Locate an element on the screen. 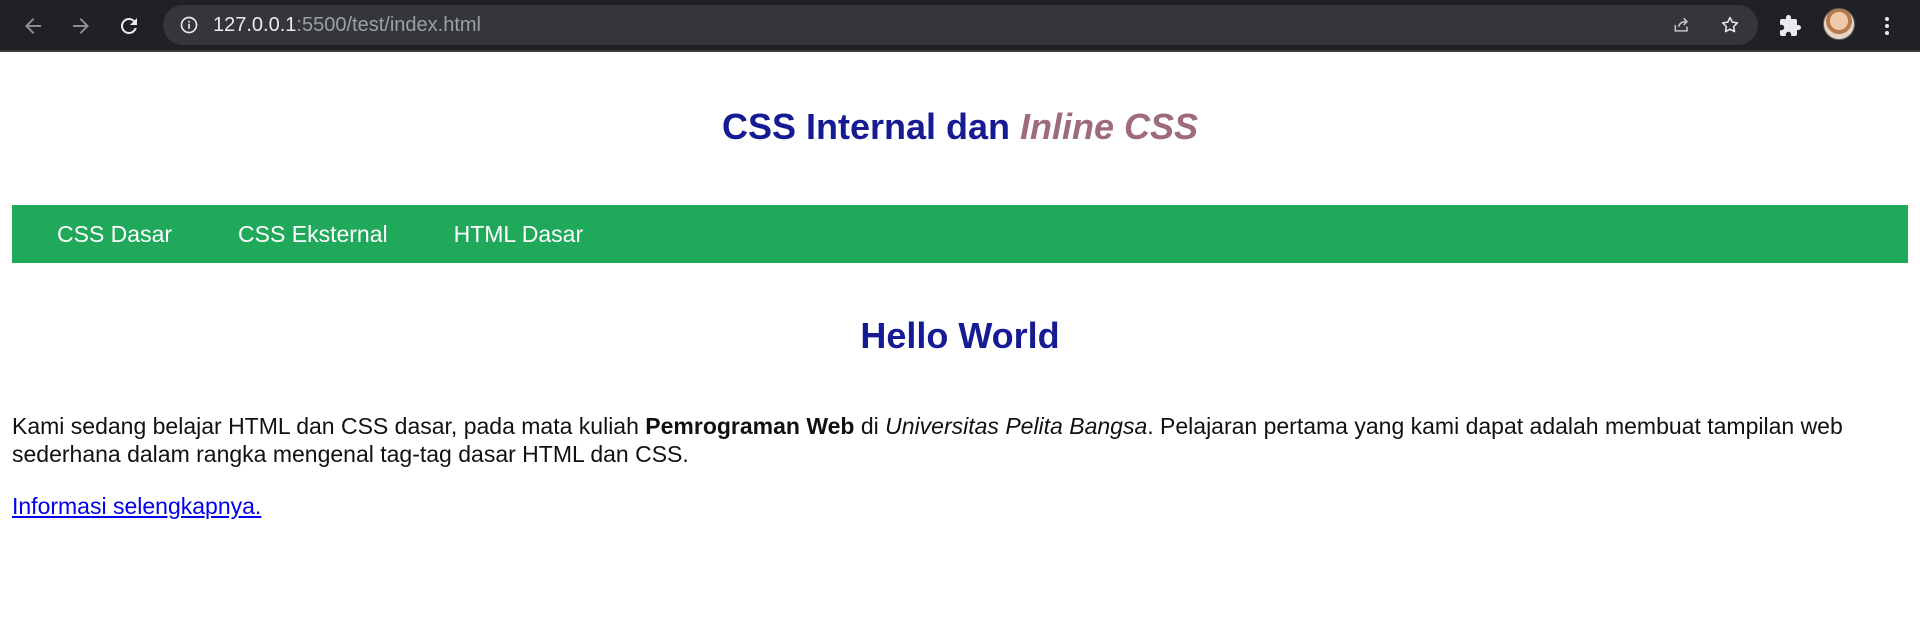 Image resolution: width=1920 pixels, height=621 pixels. browser-menu-button is located at coordinates (1887, 26).